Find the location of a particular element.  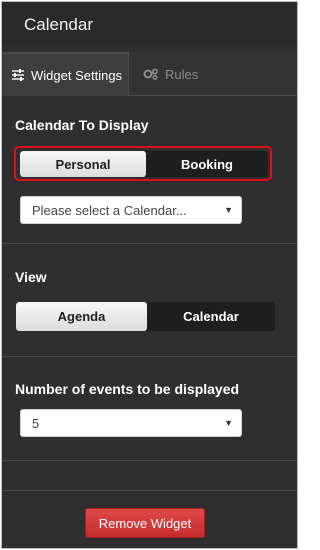

sliders-icon is located at coordinates (18, 75).